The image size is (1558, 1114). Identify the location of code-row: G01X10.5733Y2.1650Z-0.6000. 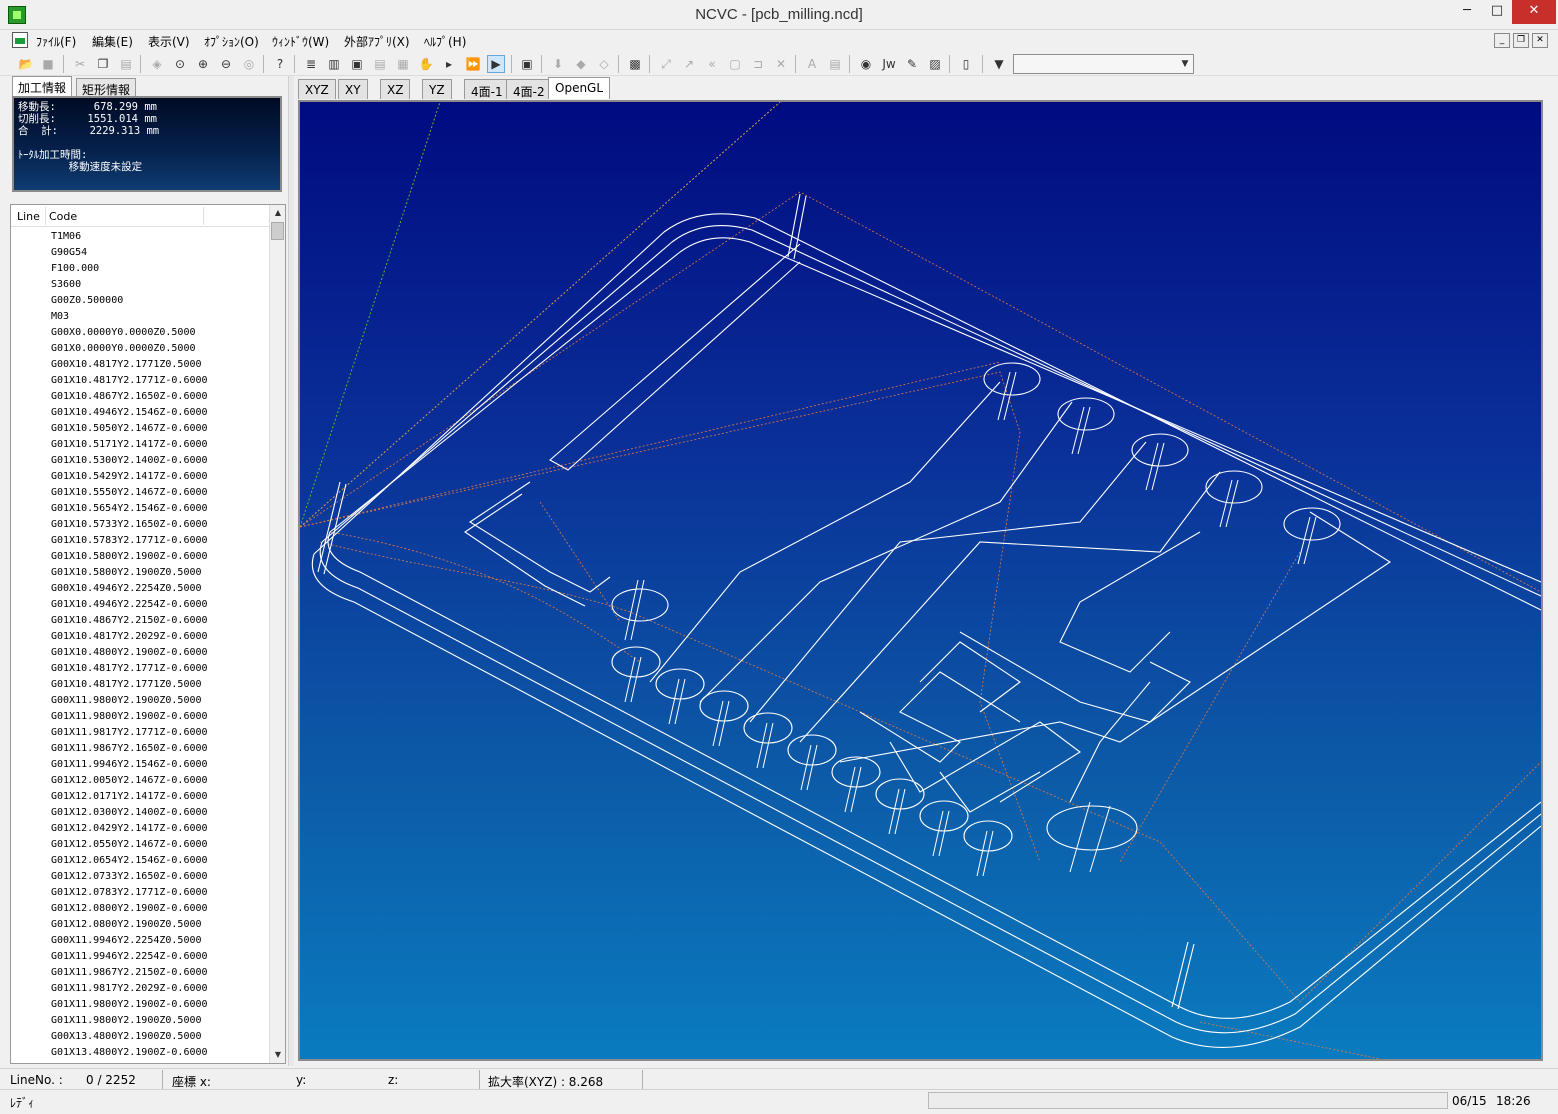
(140, 525).